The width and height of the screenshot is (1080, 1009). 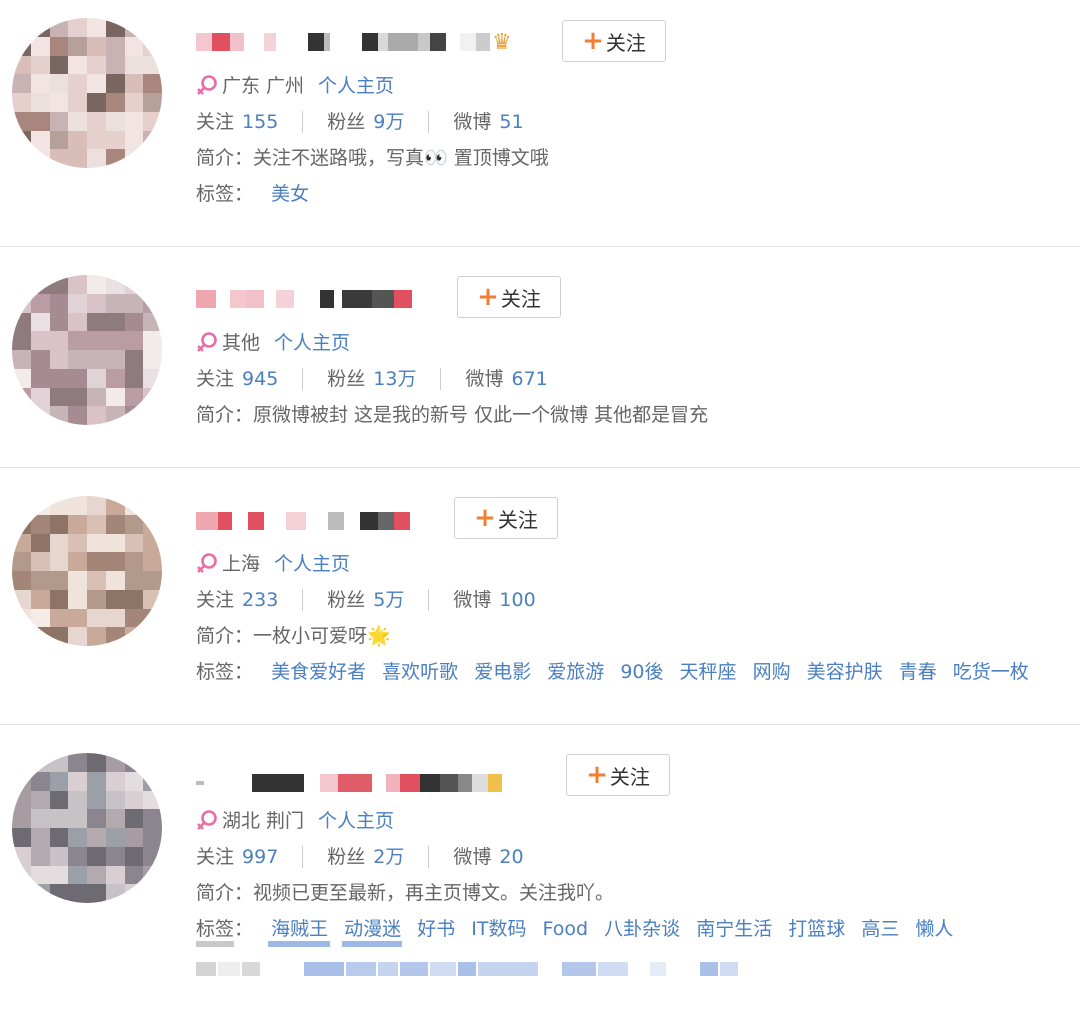 I want to click on tag-link: 爱旅游, so click(x=575, y=672).